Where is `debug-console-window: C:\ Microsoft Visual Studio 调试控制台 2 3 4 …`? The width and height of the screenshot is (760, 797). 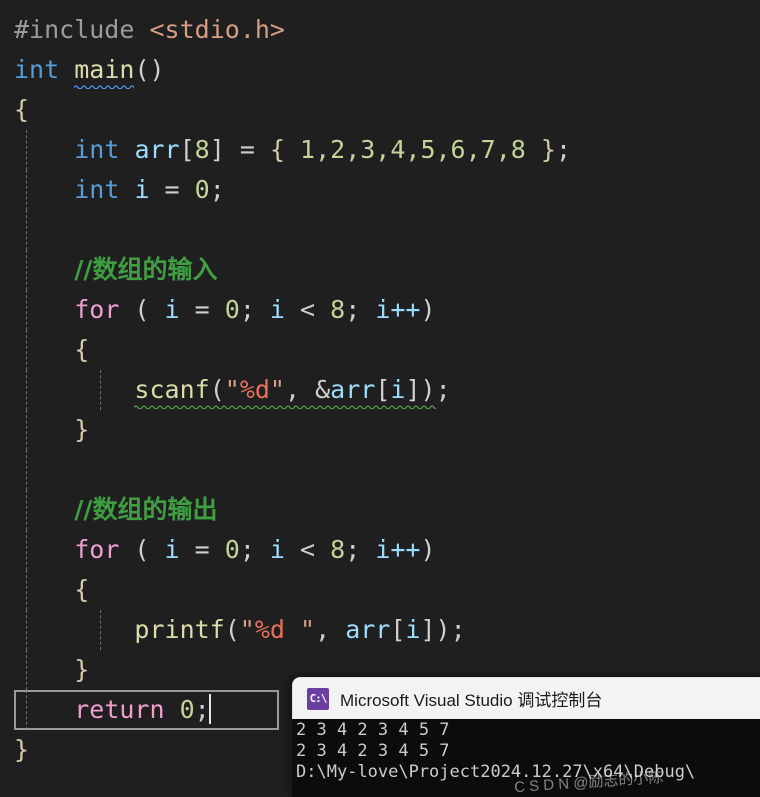 debug-console-window: C:\ Microsoft Visual Studio 调试控制台 2 3 4 … is located at coordinates (526, 737).